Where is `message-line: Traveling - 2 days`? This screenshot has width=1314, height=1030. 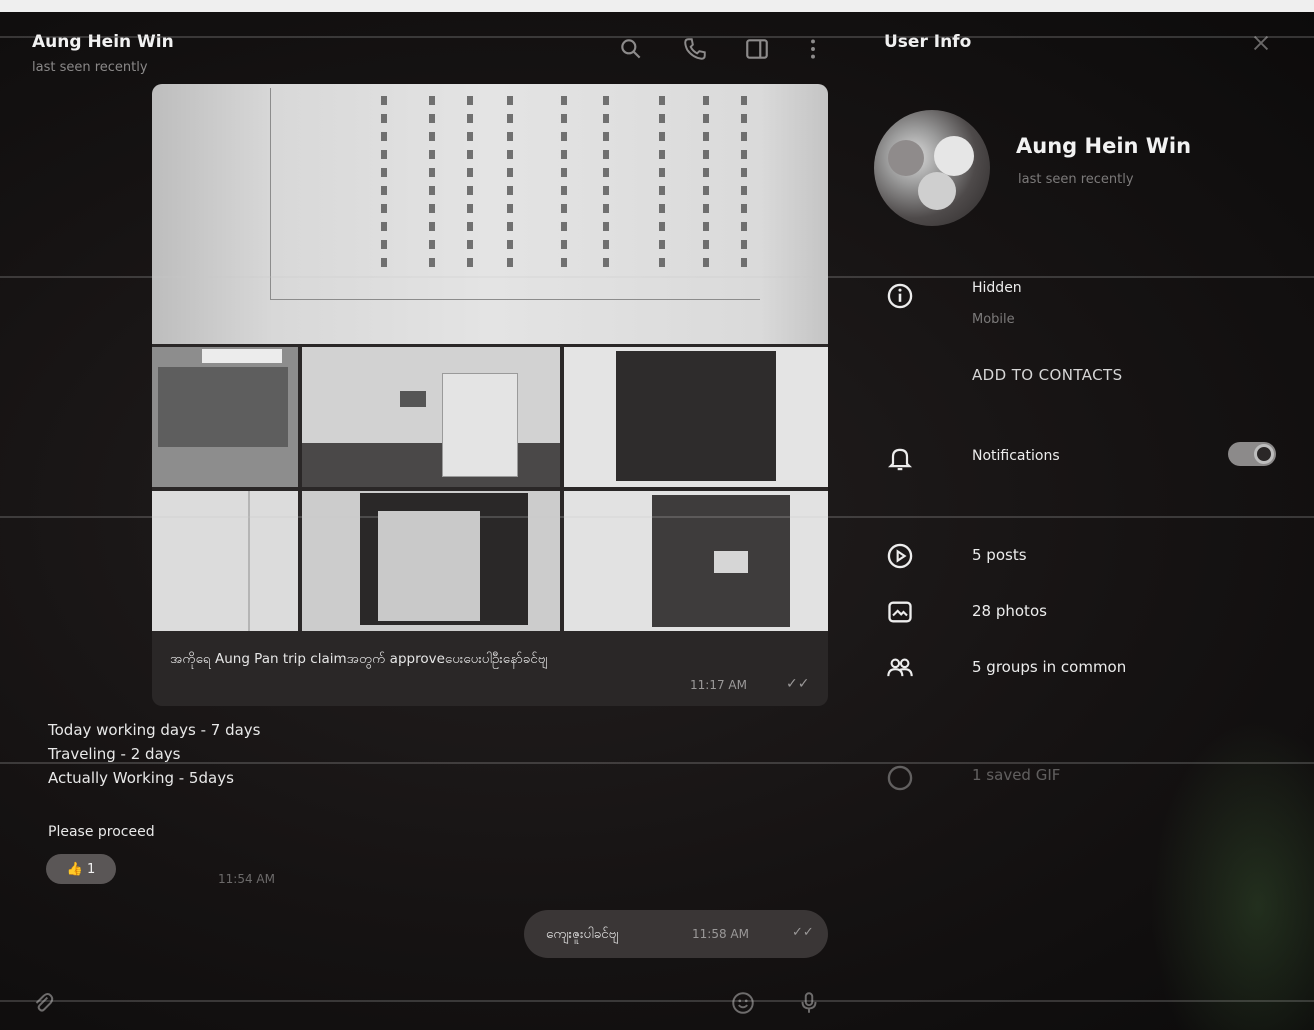
message-line: Traveling - 2 days is located at coordinates (114, 754).